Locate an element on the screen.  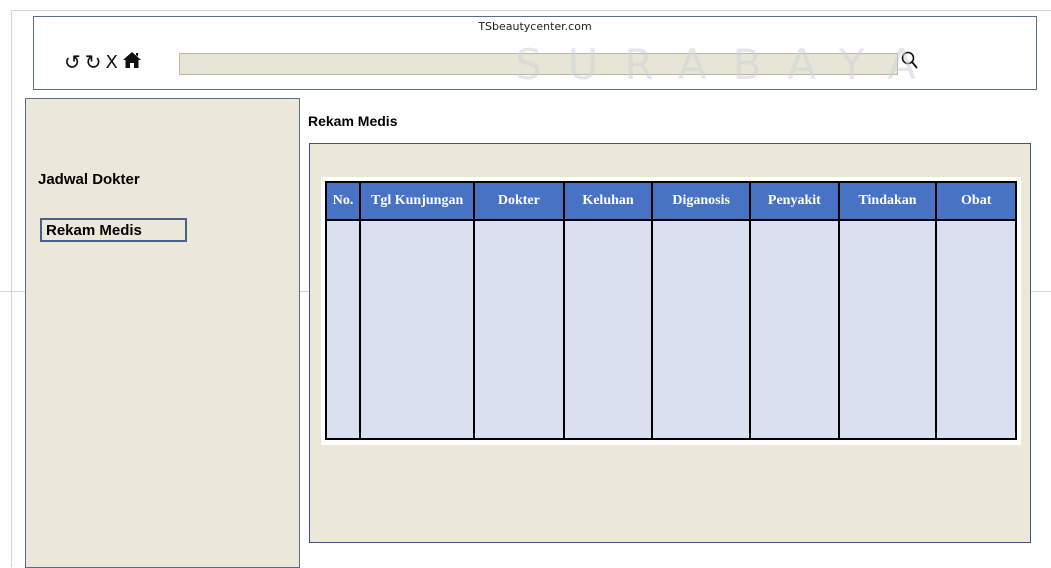
sidebar-item-rekam-medis: Rekam Medis is located at coordinates (113, 230).